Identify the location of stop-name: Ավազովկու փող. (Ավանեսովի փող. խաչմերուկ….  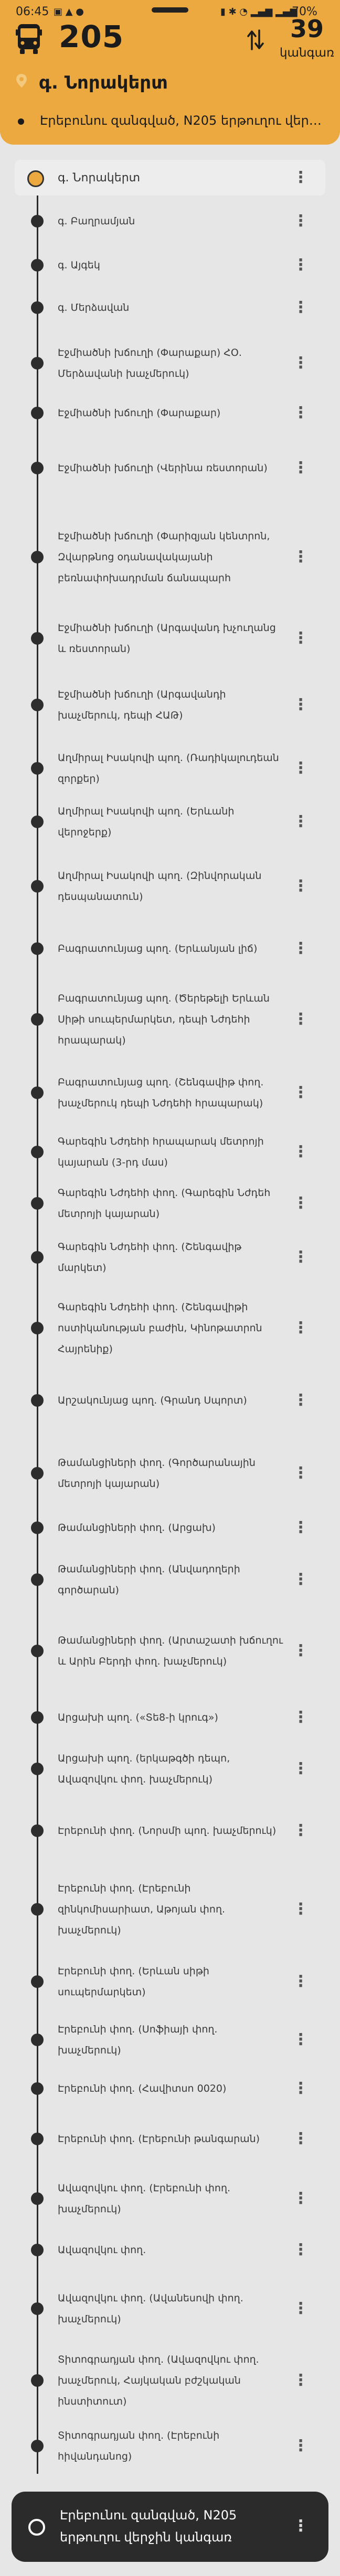
(150, 2308).